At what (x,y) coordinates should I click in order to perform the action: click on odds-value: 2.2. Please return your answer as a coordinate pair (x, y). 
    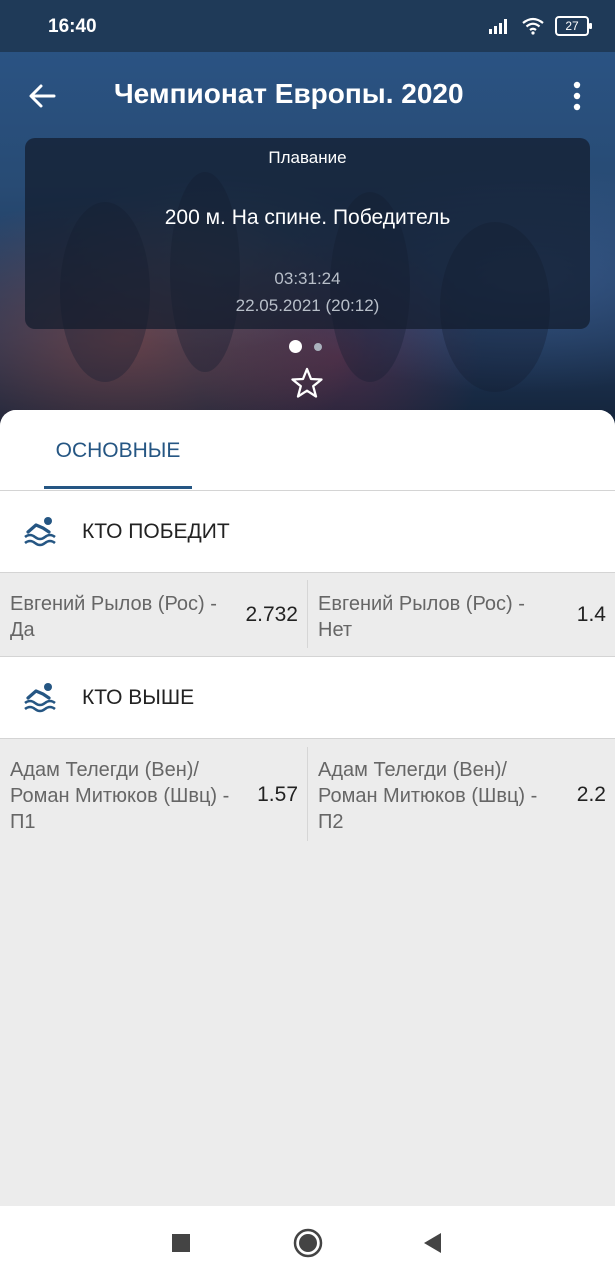
    Looking at the image, I should click on (591, 794).